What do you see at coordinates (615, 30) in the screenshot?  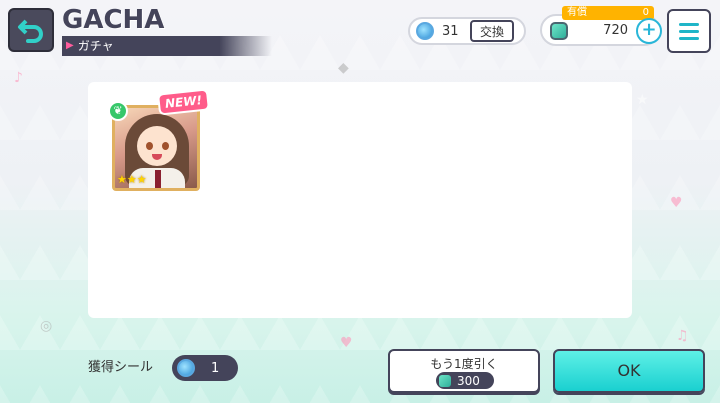 I see `gem-count: 720` at bounding box center [615, 30].